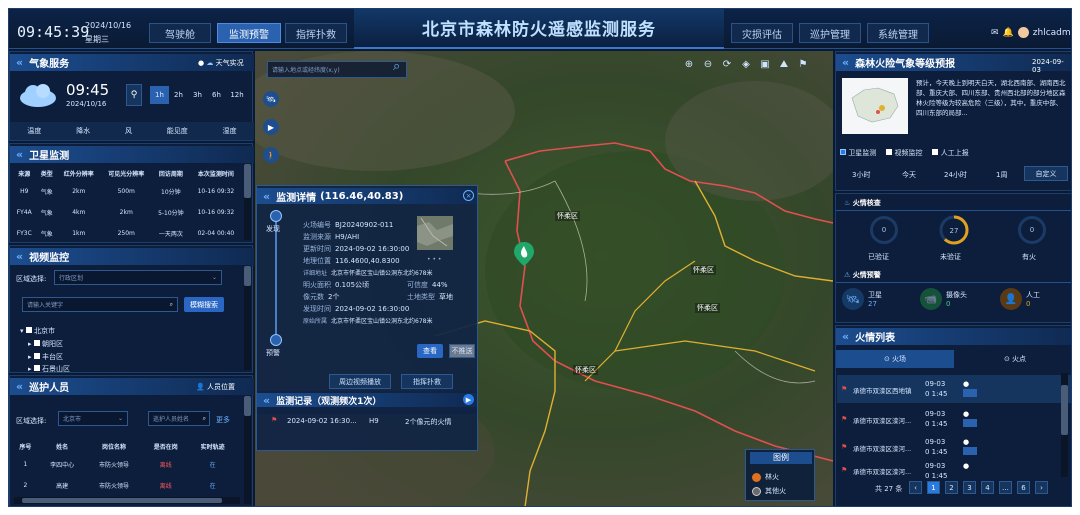 This screenshot has height=515, width=1080. What do you see at coordinates (249, 33) in the screenshot?
I see `nav-tab-monitoring: 监测预警` at bounding box center [249, 33].